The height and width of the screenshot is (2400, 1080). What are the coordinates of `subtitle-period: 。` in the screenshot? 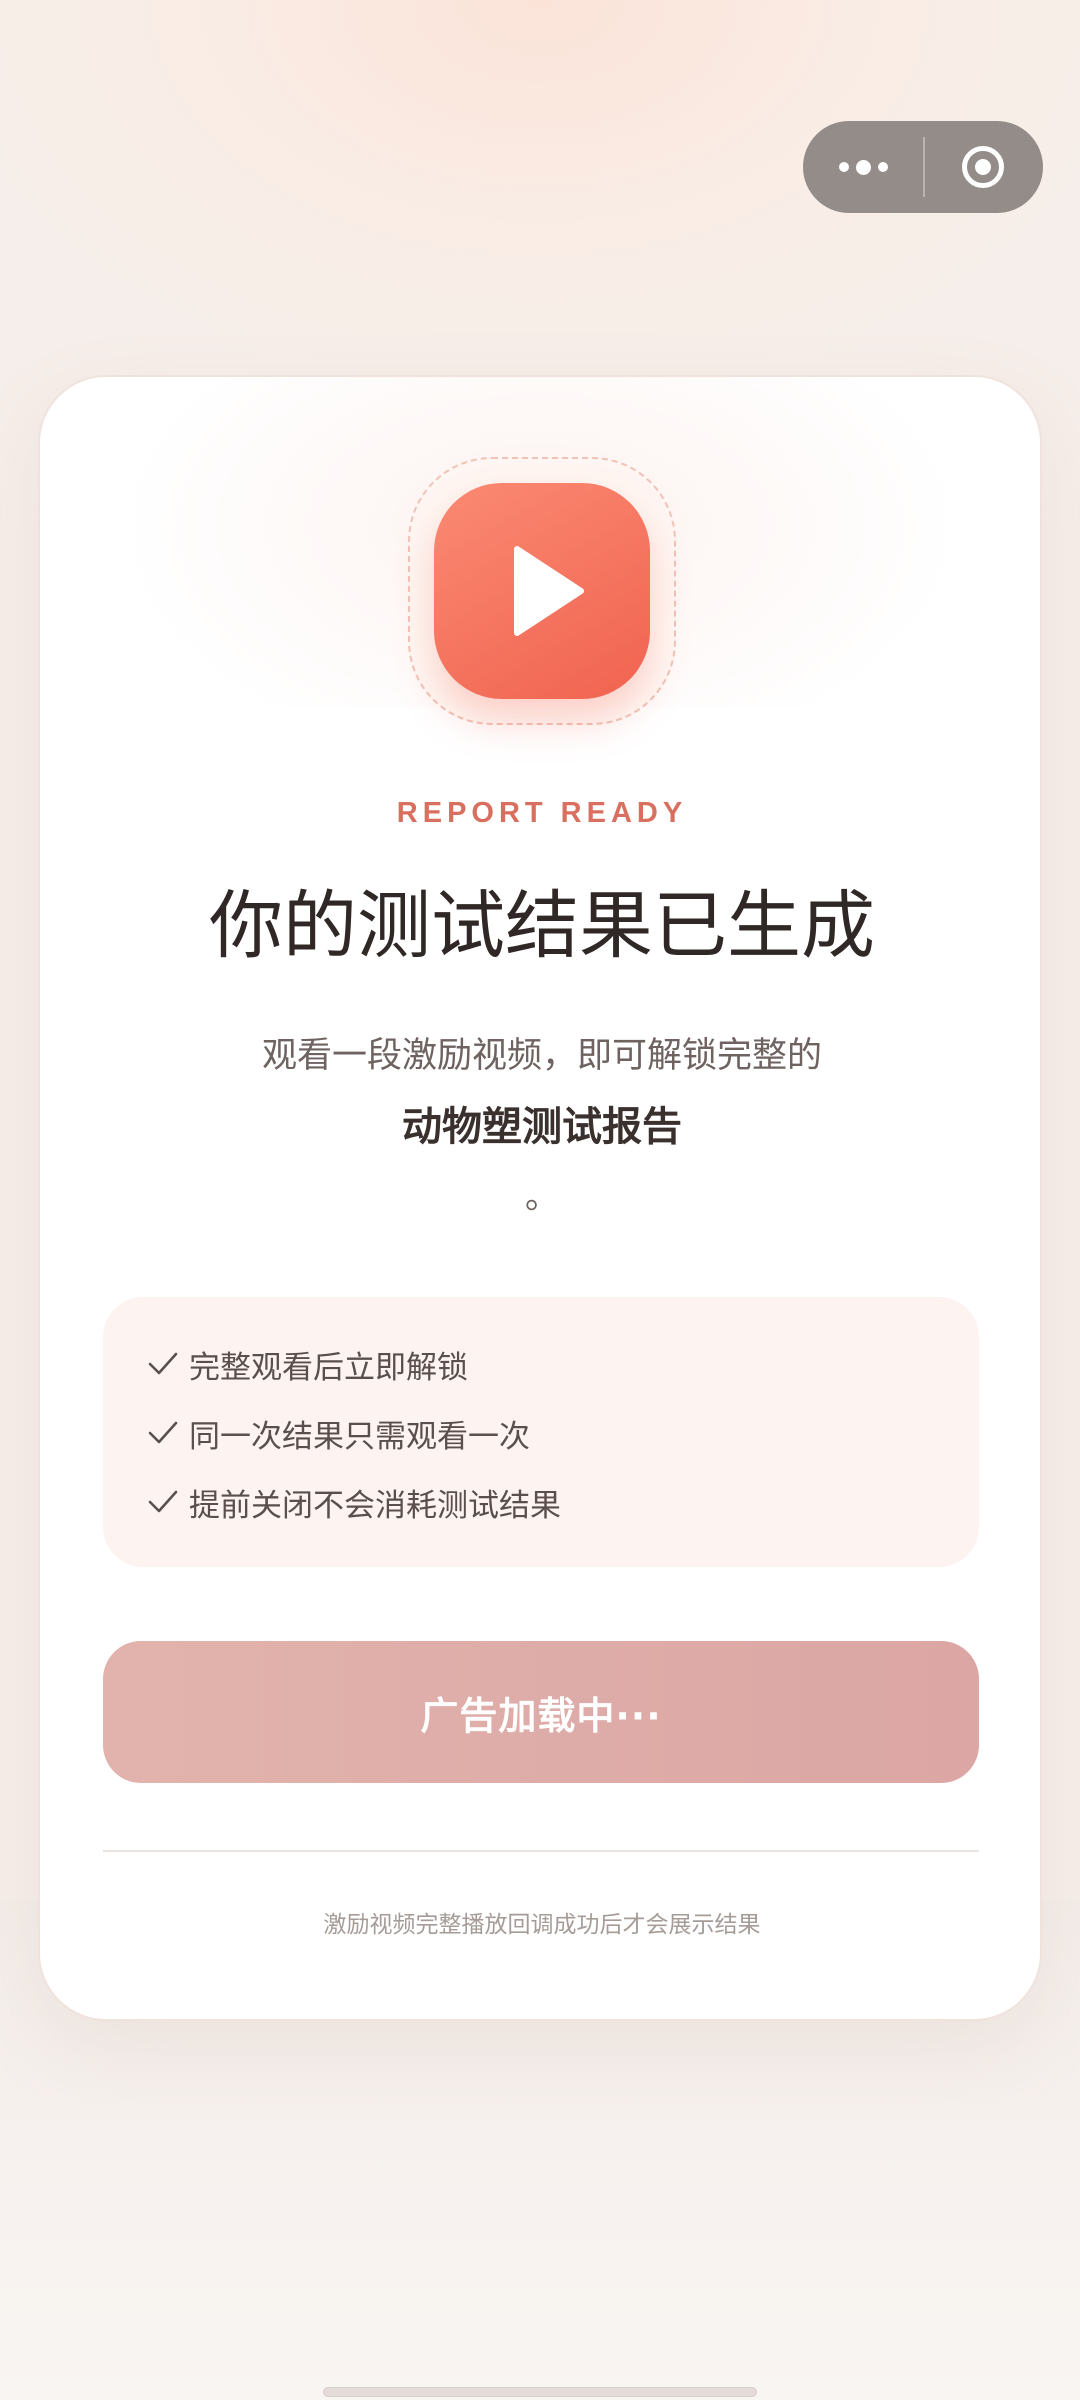 It's located at (542, 1197).